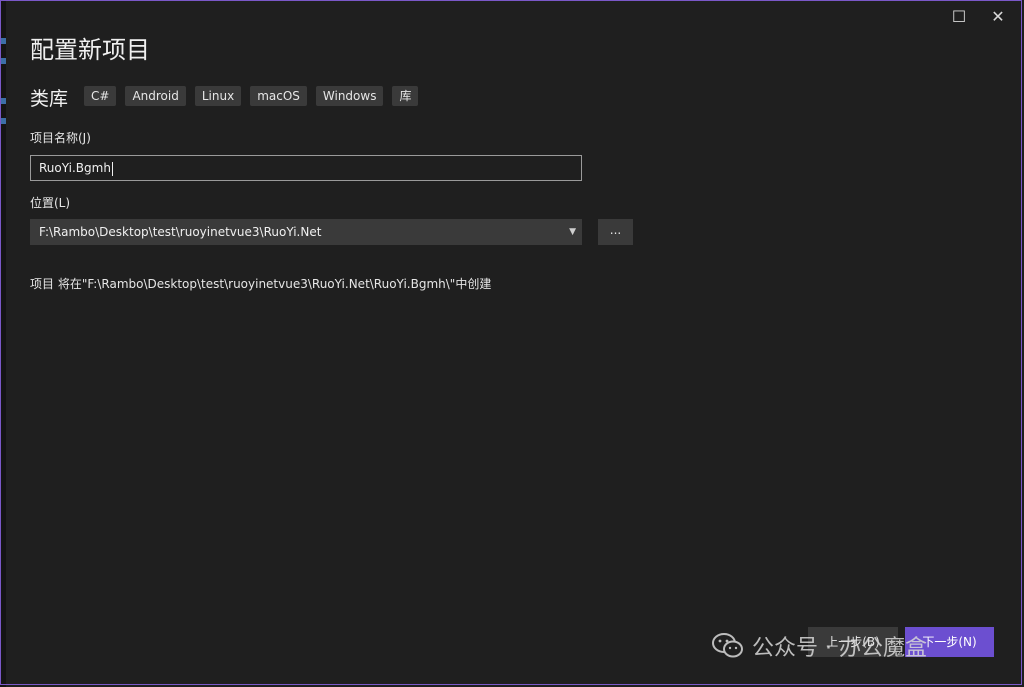 This screenshot has width=1024, height=687. Describe the element at coordinates (49, 99) in the screenshot. I see `template-name: 类库` at that location.